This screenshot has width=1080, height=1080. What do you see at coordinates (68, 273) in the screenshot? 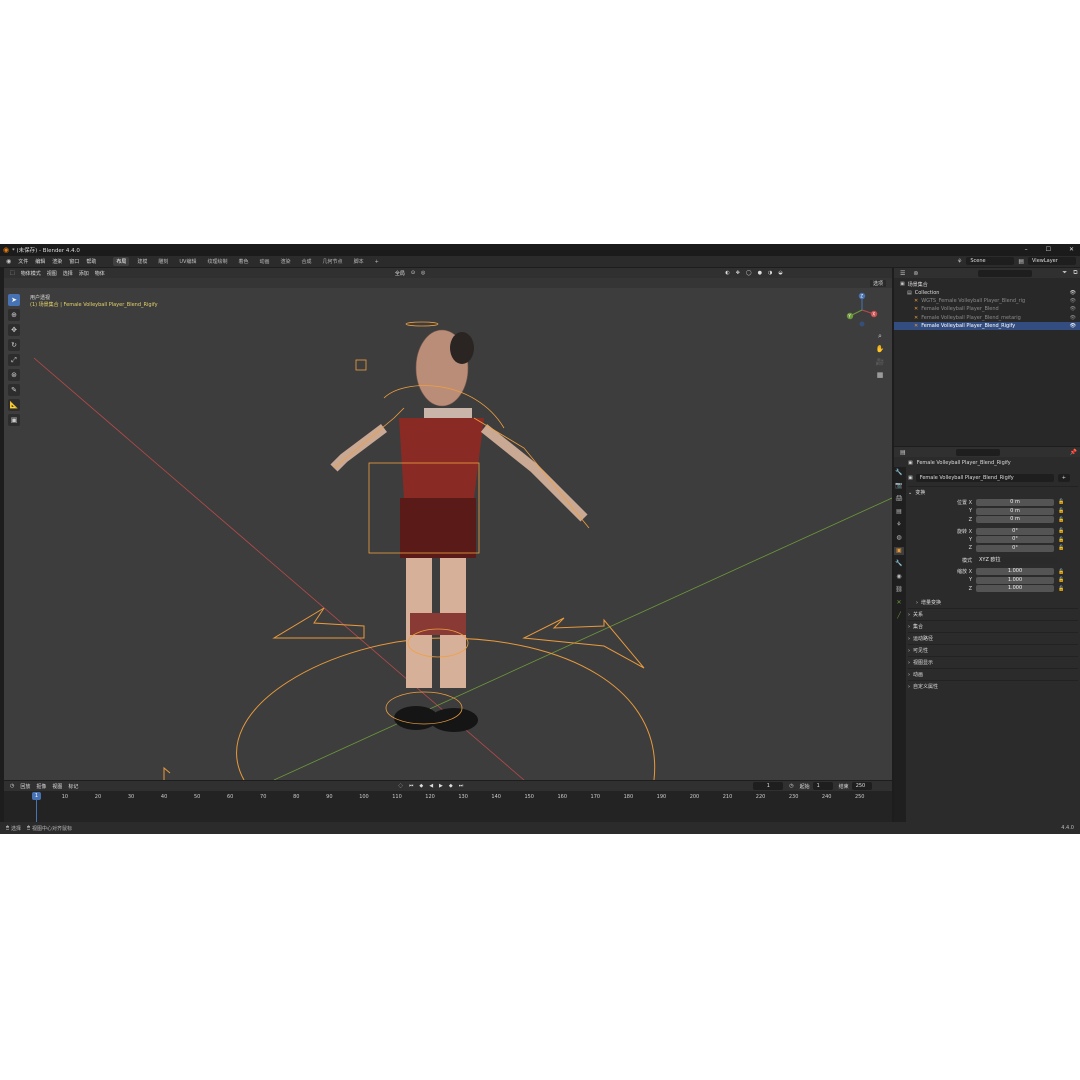
I see `menu-select: 选择` at bounding box center [68, 273].